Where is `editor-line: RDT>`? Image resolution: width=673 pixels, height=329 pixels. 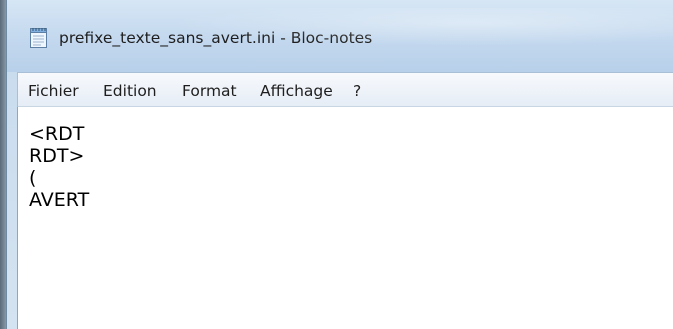 editor-line: RDT> is located at coordinates (57, 156).